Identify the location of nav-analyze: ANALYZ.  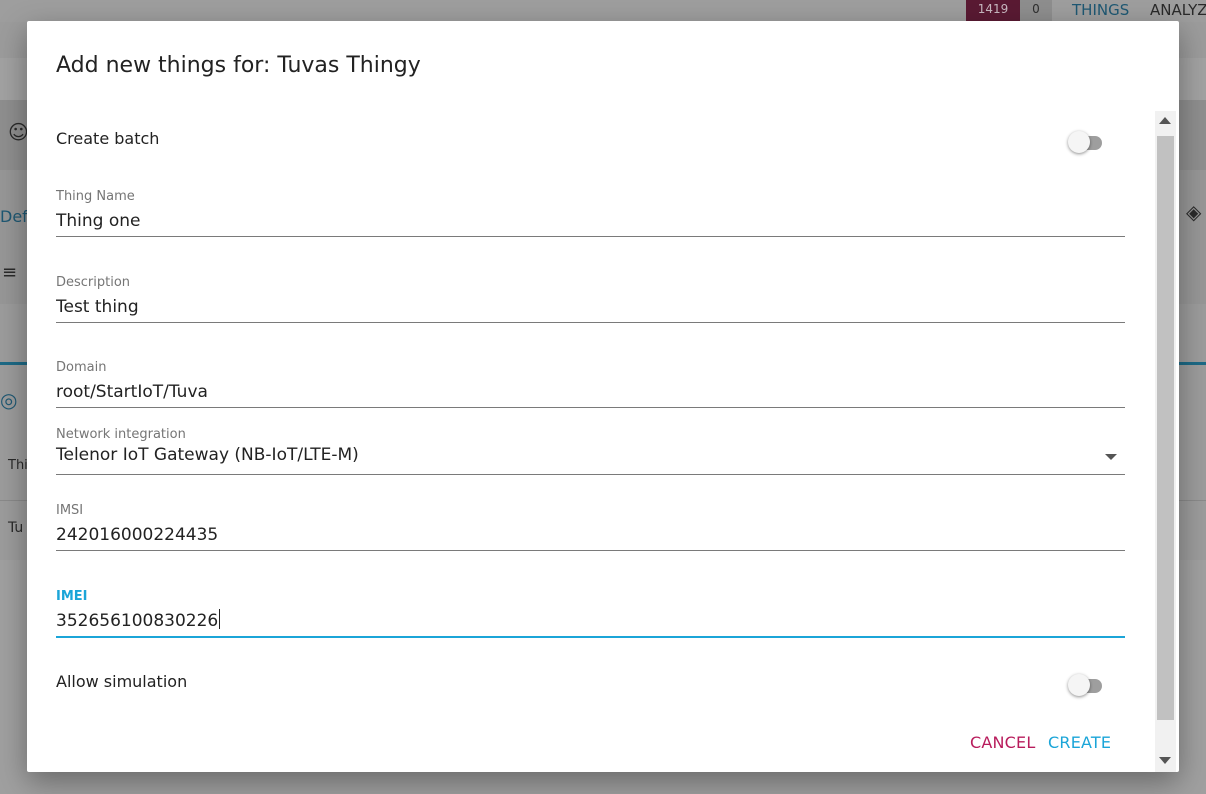
(1178, 10).